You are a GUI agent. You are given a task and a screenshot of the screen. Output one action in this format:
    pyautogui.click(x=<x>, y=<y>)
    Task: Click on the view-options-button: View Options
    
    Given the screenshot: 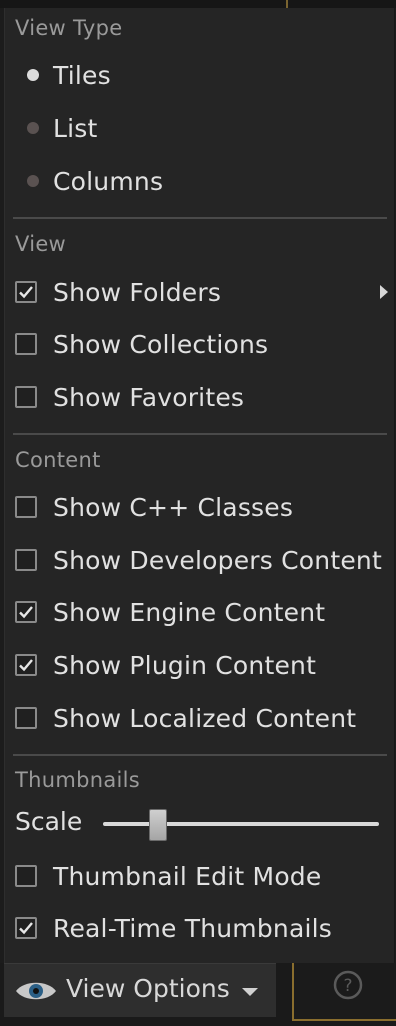 What is the action you would take?
    pyautogui.click(x=140, y=990)
    